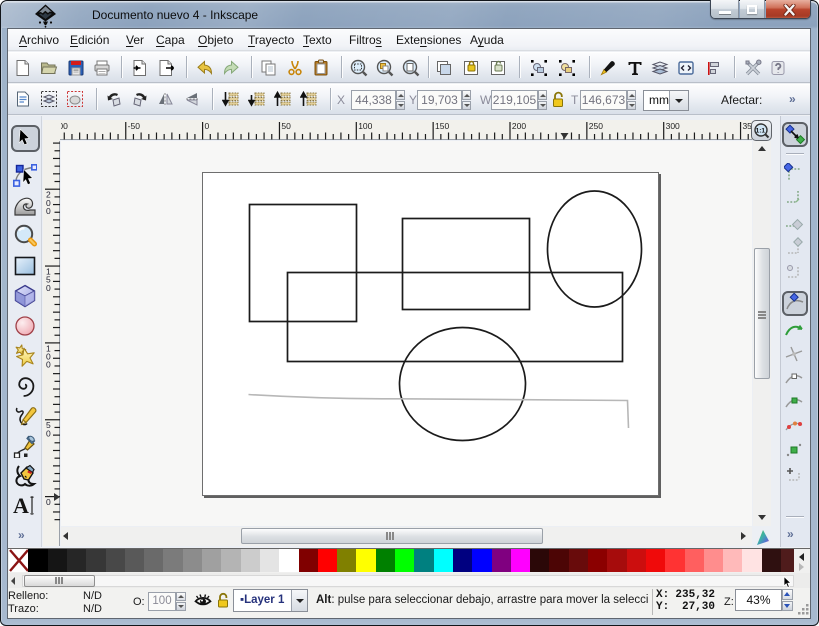 The height and width of the screenshot is (626, 819). I want to click on svg-text: 250, so click(596, 126).